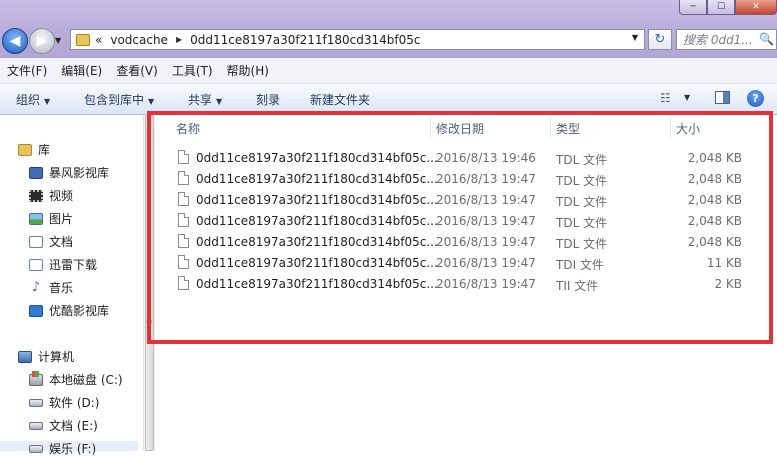 Image resolution: width=777 pixels, height=457 pixels. Describe the element at coordinates (268, 99) in the screenshot. I see `burn-button: 刻录` at that location.